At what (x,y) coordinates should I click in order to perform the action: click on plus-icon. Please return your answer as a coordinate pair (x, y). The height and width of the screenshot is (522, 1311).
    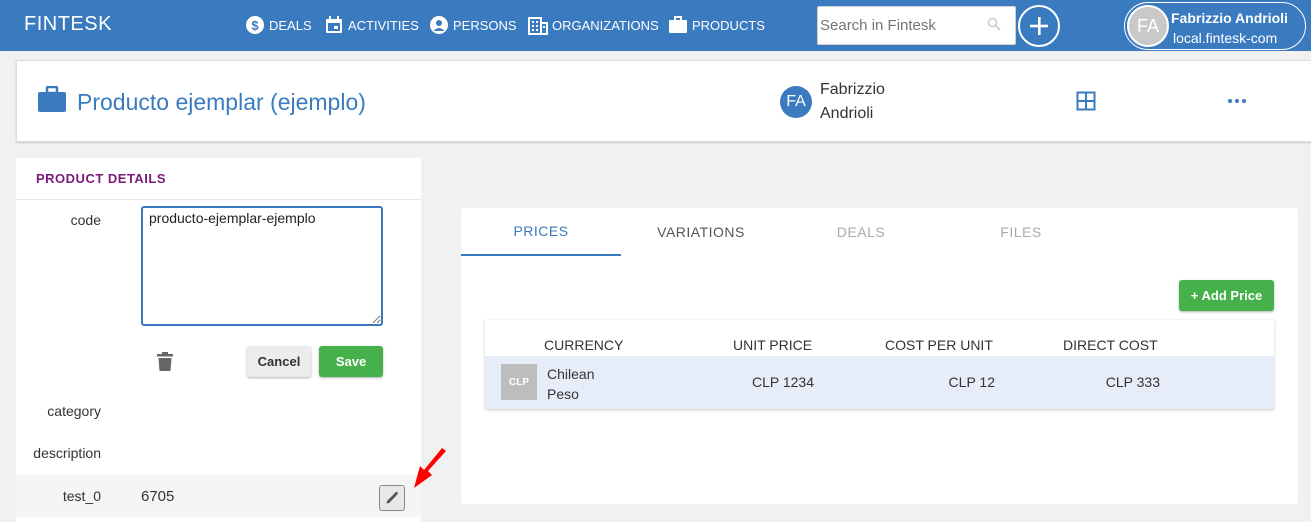
    Looking at the image, I should click on (1039, 26).